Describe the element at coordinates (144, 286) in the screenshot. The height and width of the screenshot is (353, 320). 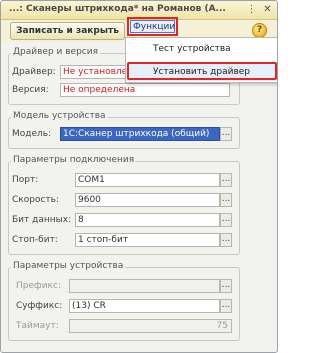
I see `prefix-field` at that location.